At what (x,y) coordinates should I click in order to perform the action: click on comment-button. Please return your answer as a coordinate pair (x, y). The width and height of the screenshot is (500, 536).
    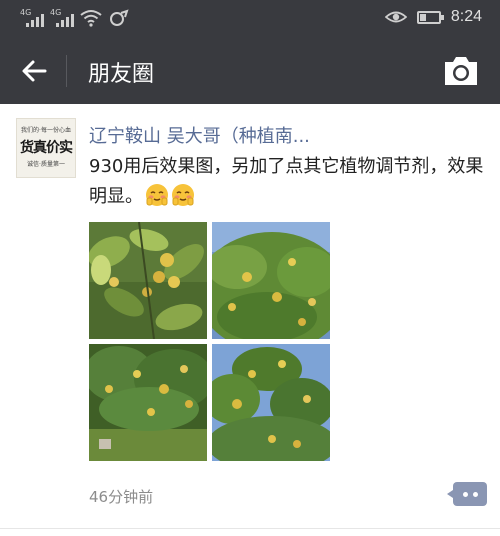
    Looking at the image, I should click on (467, 494).